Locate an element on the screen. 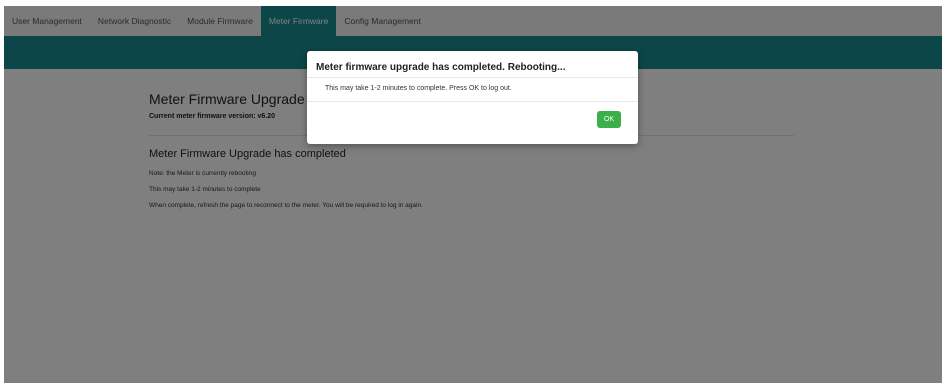 Image resolution: width=942 pixels, height=383 pixels. ok-button: OK is located at coordinates (609, 119).